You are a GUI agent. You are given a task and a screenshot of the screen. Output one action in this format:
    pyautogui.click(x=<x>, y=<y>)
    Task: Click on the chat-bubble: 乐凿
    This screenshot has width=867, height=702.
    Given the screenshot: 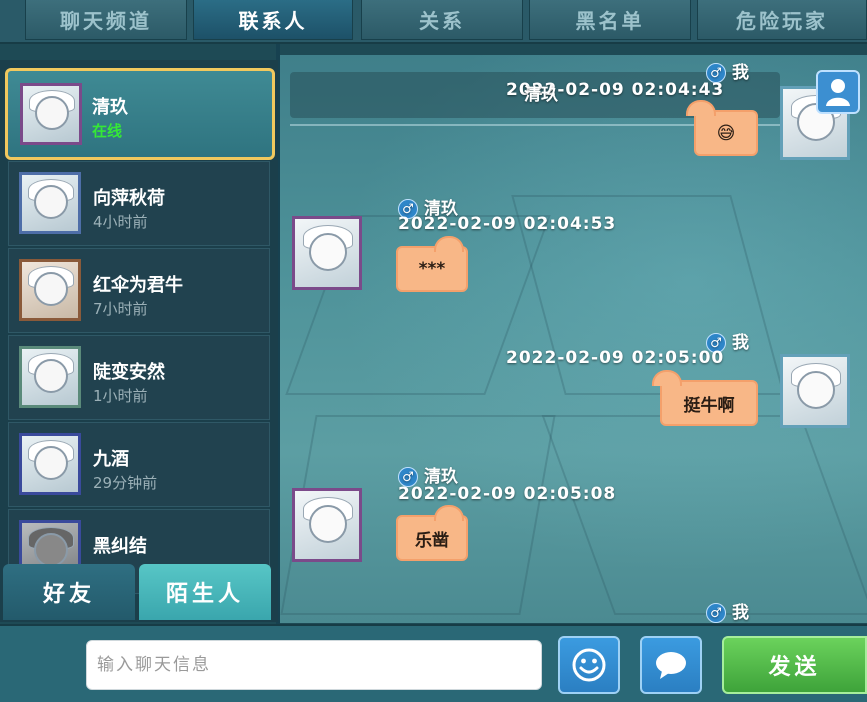 What is the action you would take?
    pyautogui.click(x=432, y=533)
    